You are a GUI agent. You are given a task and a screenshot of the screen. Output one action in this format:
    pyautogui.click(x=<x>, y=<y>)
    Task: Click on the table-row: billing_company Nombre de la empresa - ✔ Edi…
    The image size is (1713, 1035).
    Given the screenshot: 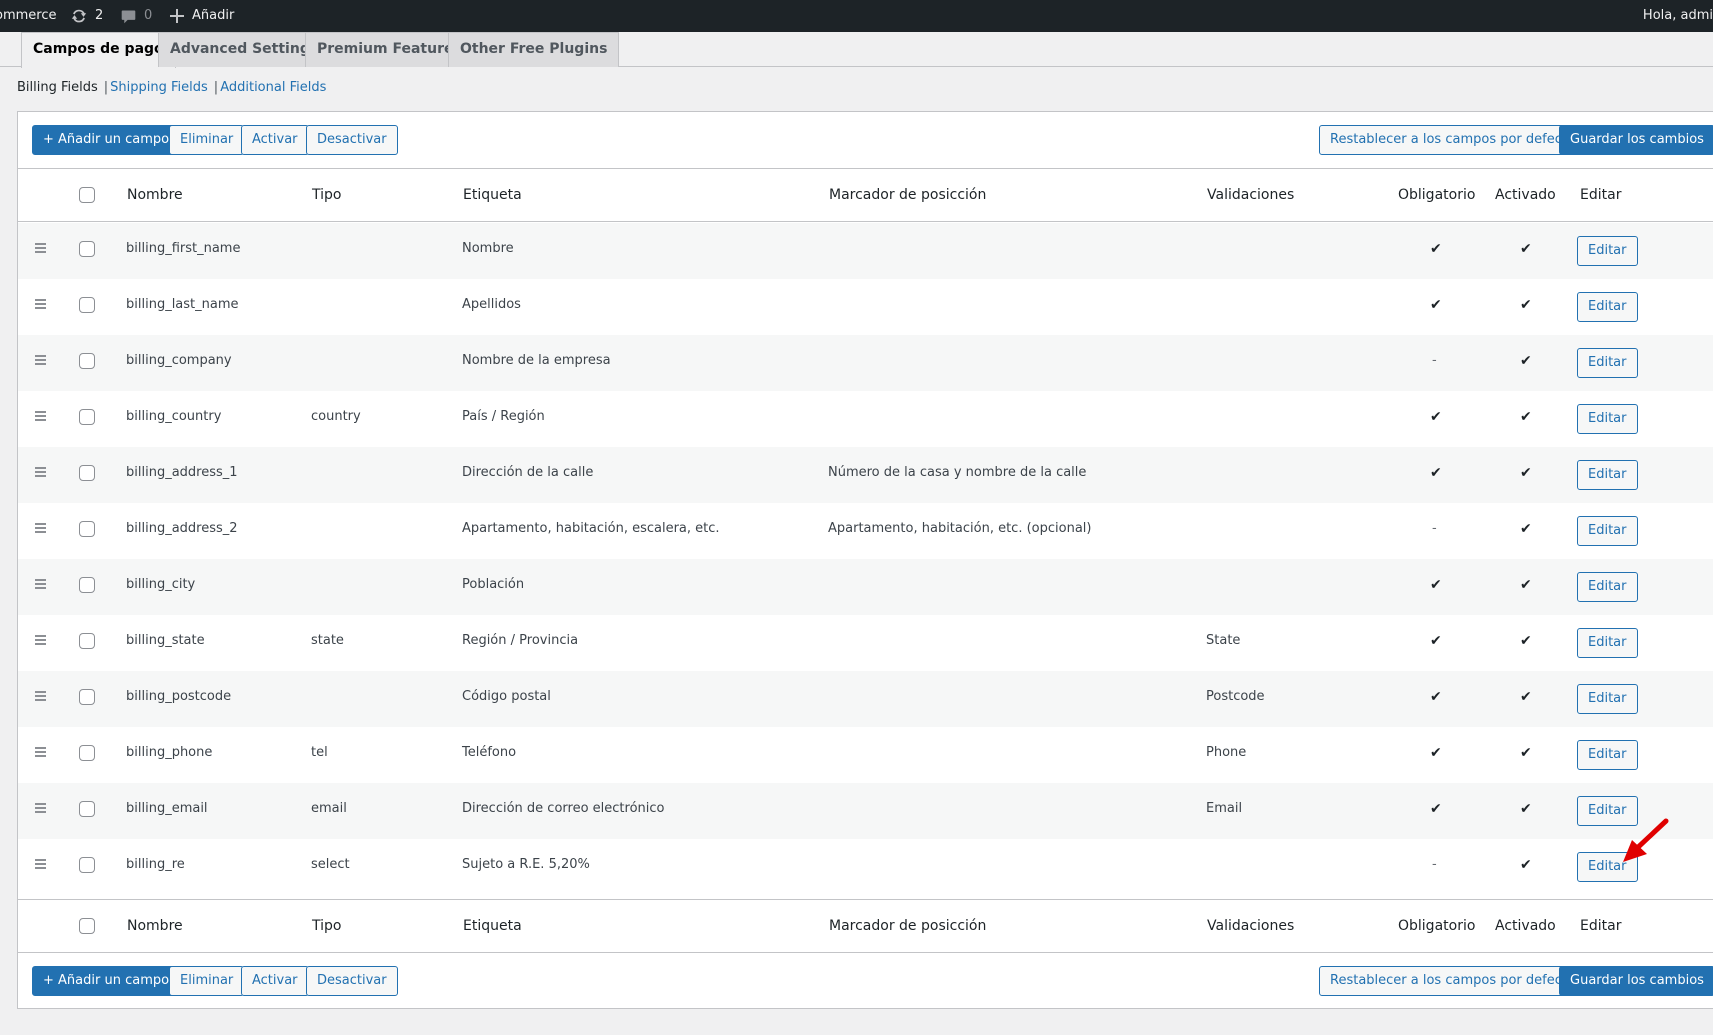 What is the action you would take?
    pyautogui.click(x=865, y=363)
    